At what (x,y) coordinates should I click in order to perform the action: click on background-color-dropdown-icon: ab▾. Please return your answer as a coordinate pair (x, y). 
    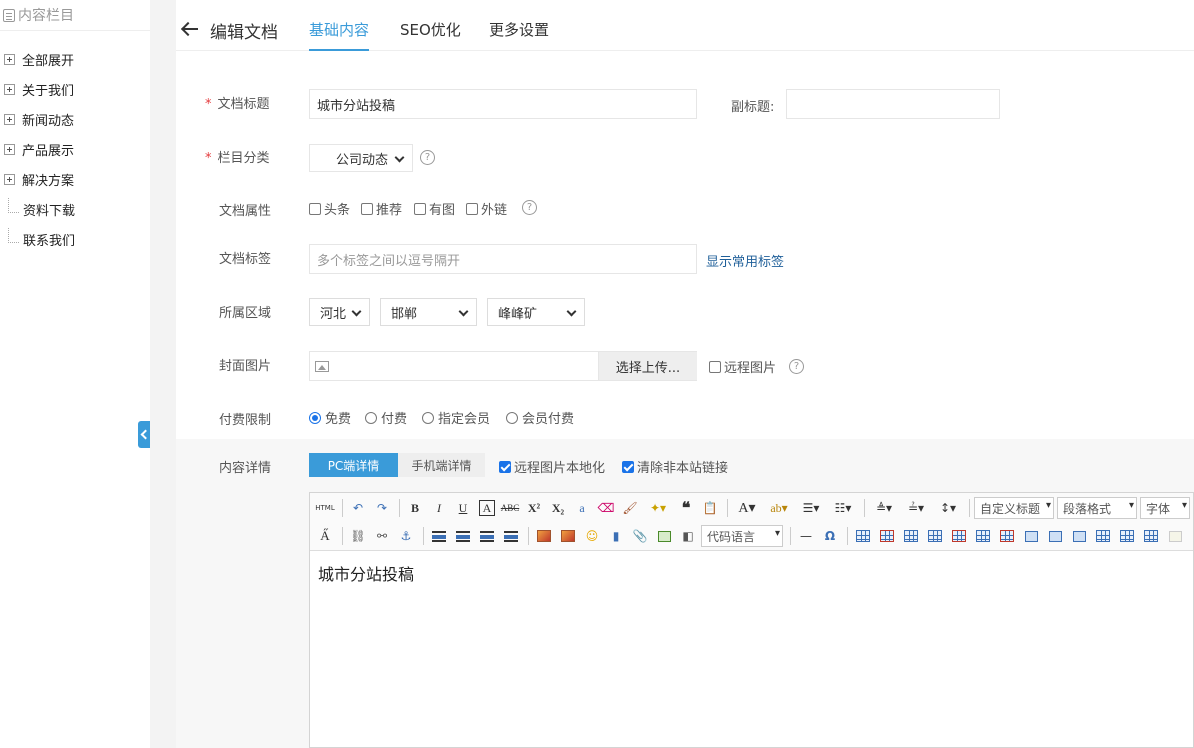
    Looking at the image, I should click on (779, 508).